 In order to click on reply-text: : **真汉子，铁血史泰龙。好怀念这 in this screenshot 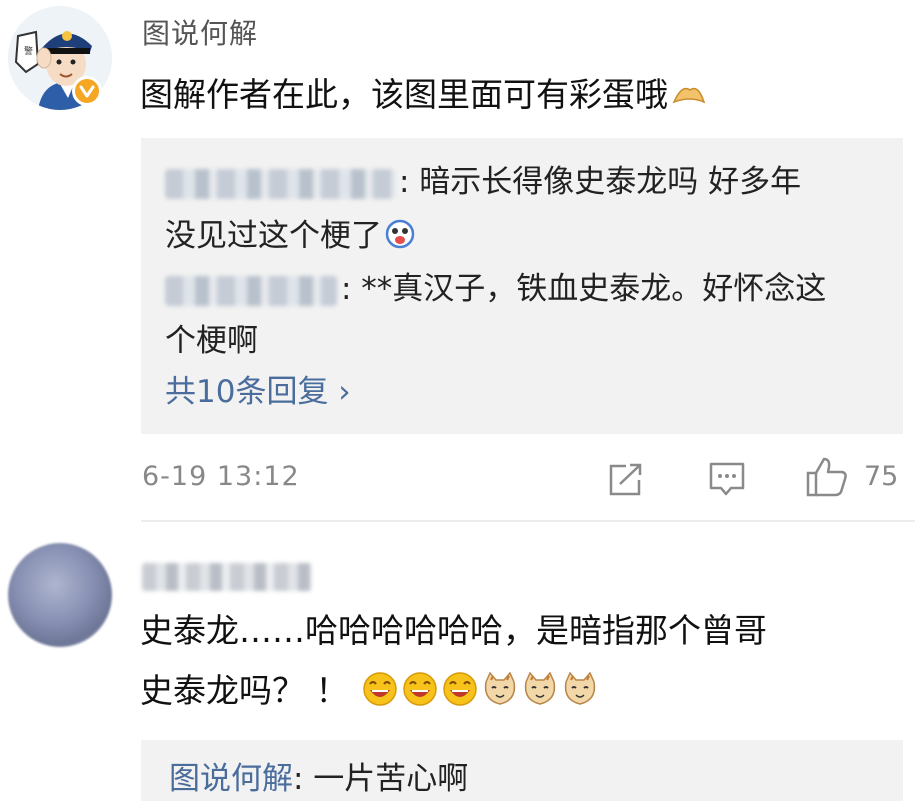, I will do `click(584, 289)`.